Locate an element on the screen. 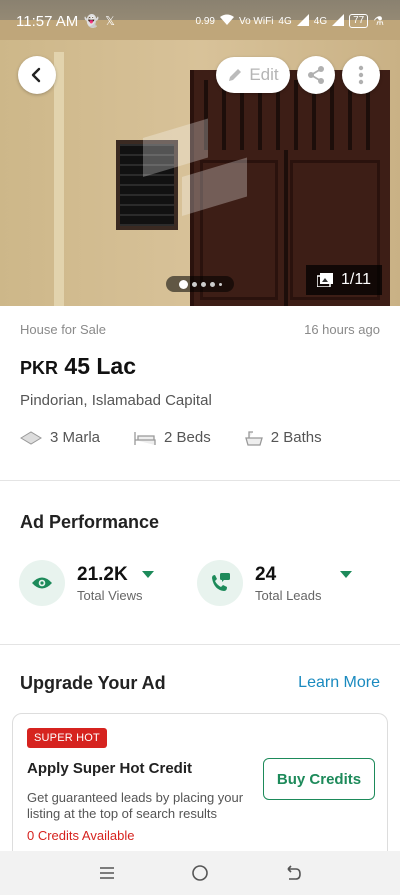  total-leads-metric: 24 Total Leads is located at coordinates (275, 583).